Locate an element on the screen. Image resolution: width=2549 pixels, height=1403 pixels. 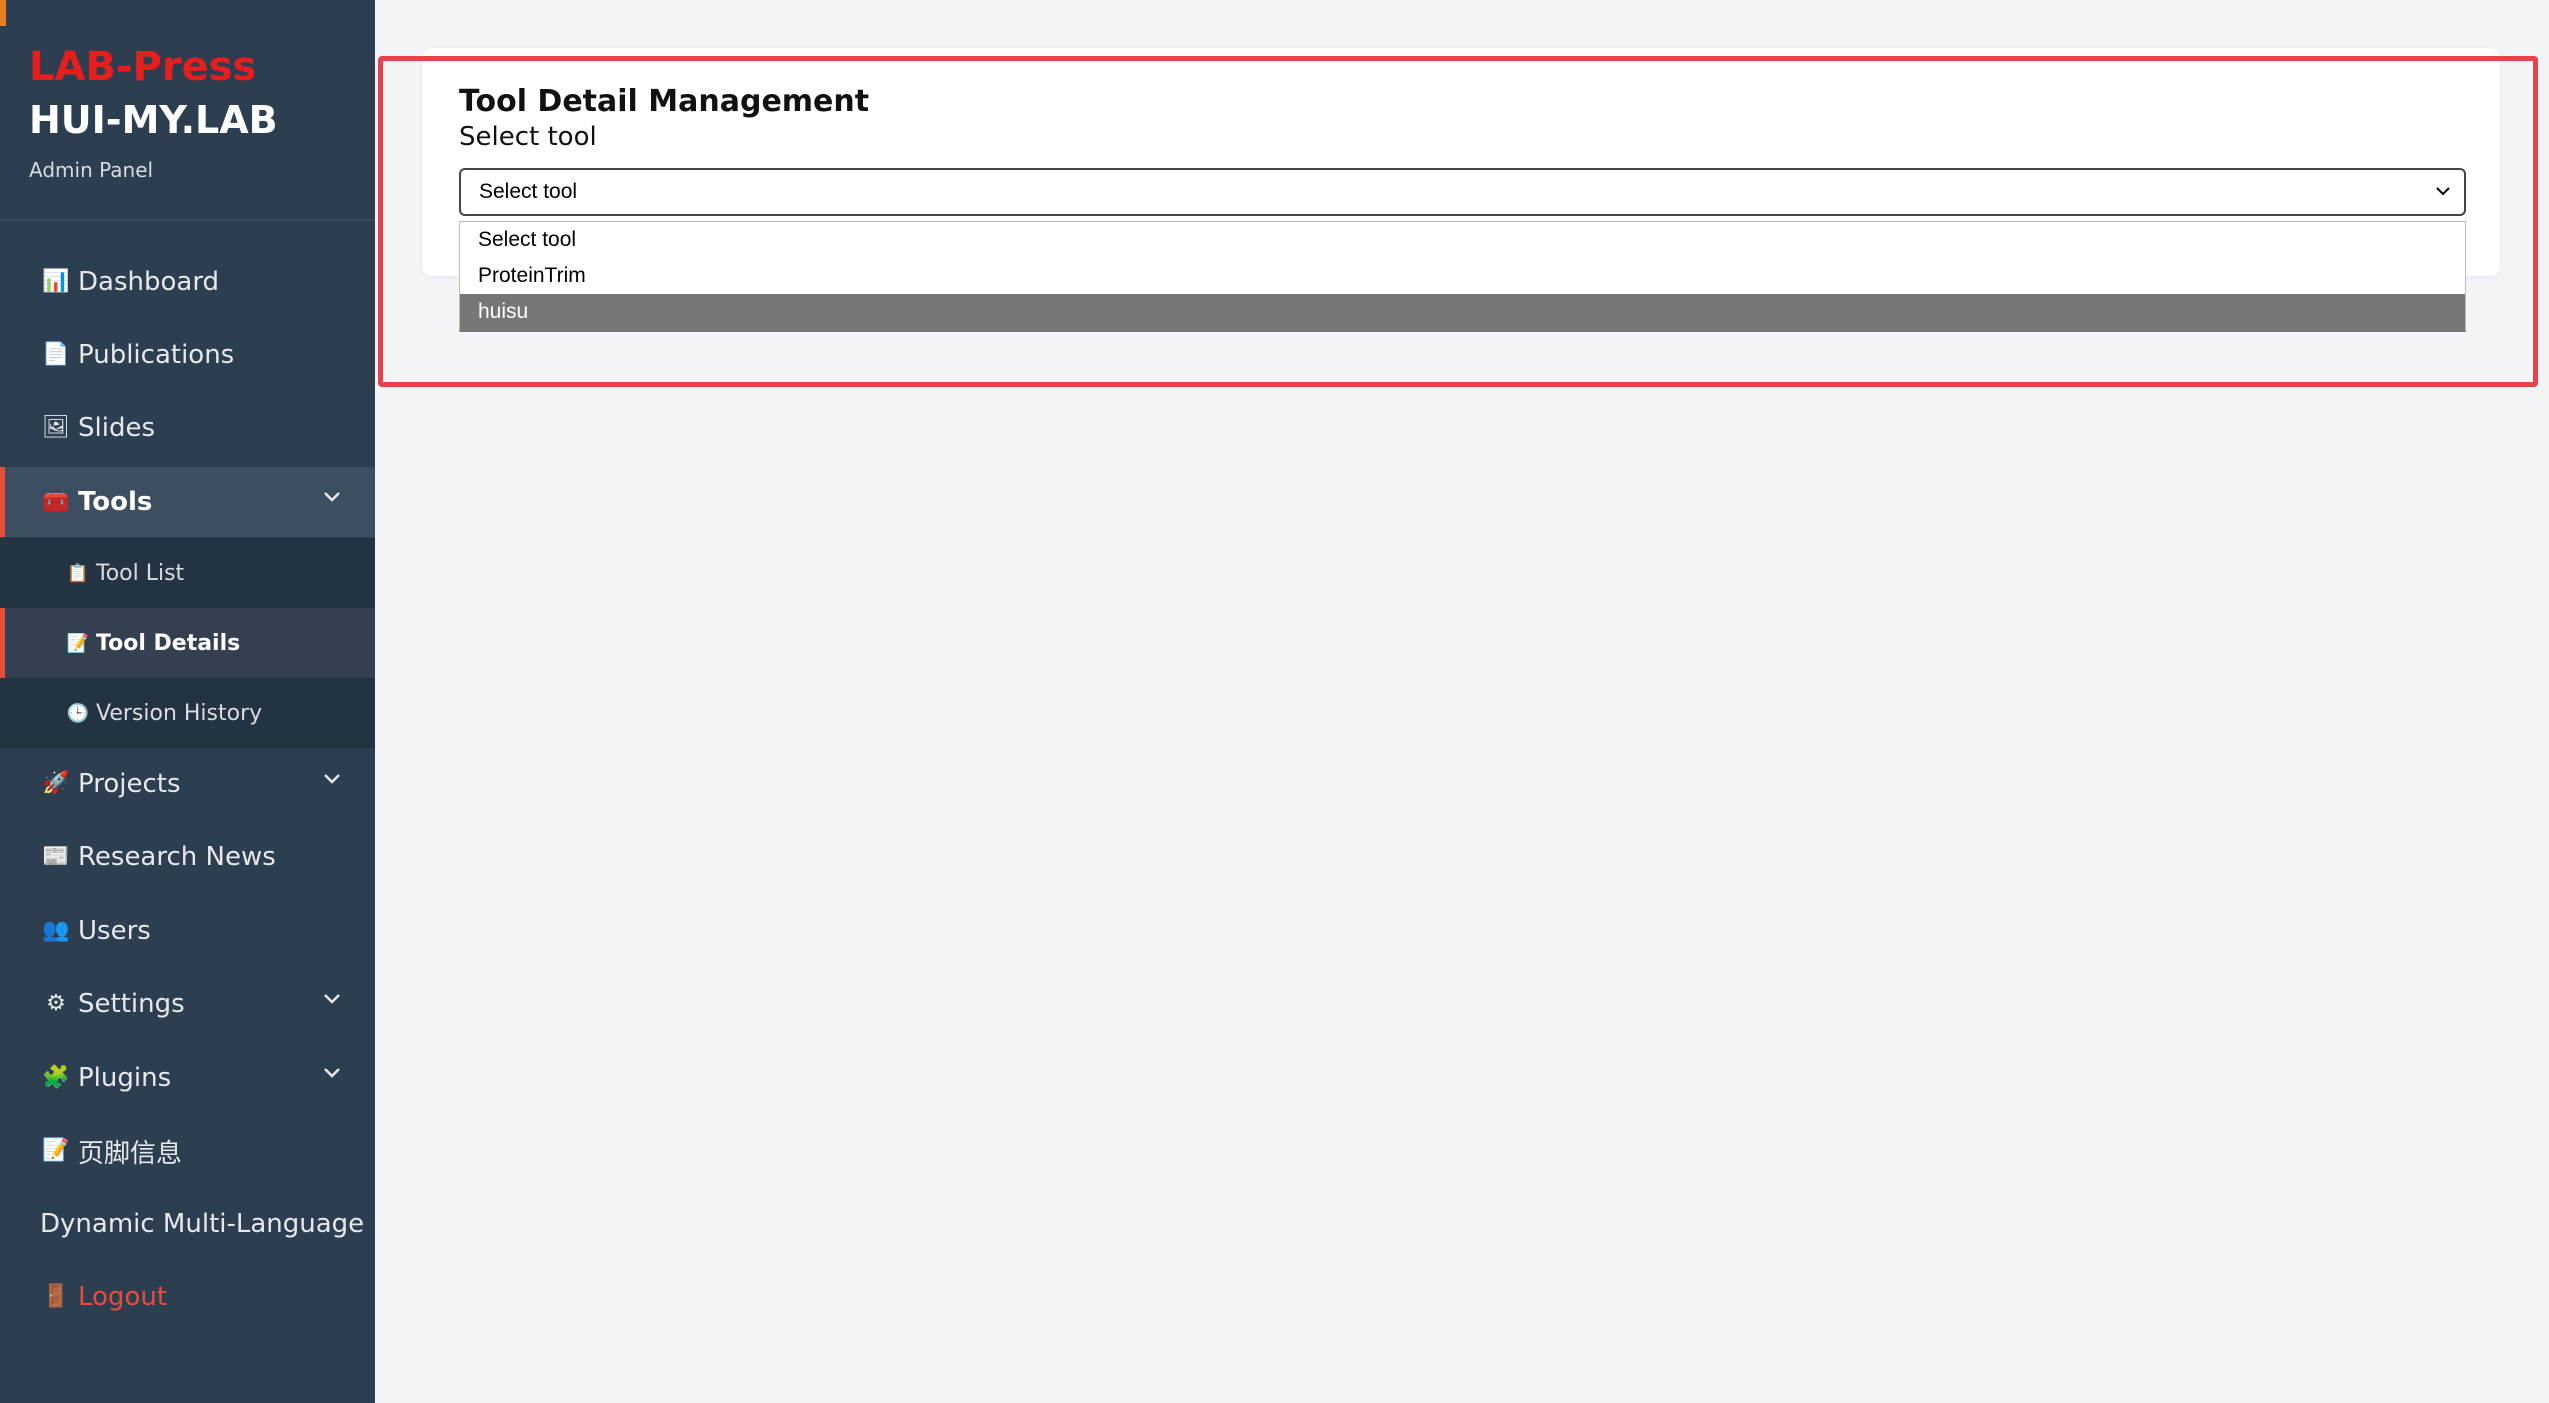
page-title: Tool Detail Management is located at coordinates (664, 101).